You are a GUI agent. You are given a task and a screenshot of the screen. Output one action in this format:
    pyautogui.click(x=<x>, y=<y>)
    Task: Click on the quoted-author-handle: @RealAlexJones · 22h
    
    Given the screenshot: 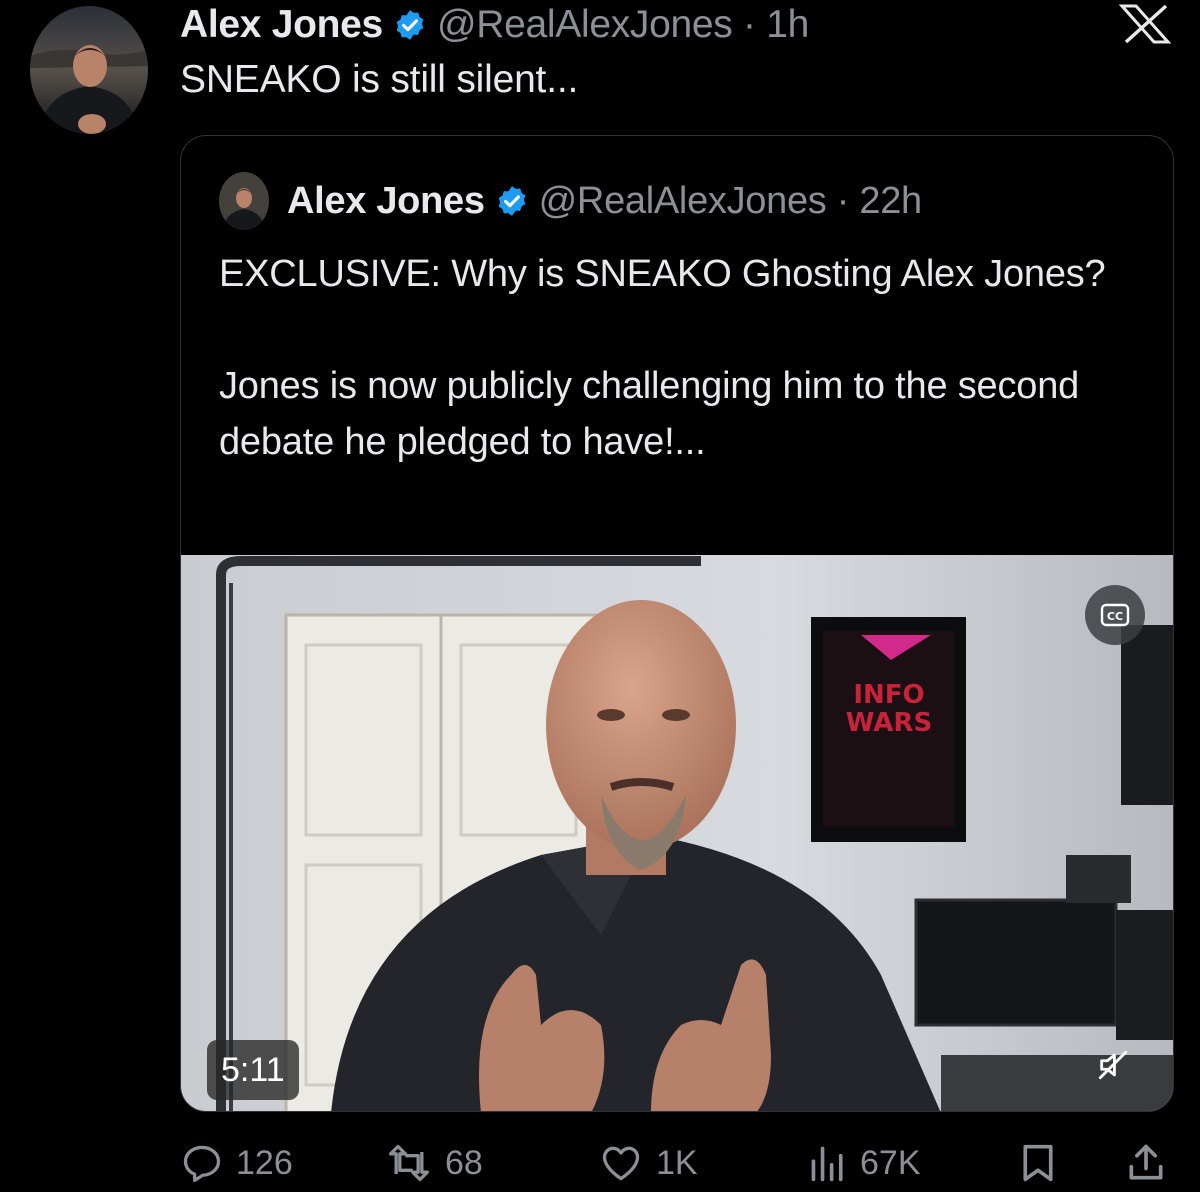 What is the action you would take?
    pyautogui.click(x=731, y=201)
    